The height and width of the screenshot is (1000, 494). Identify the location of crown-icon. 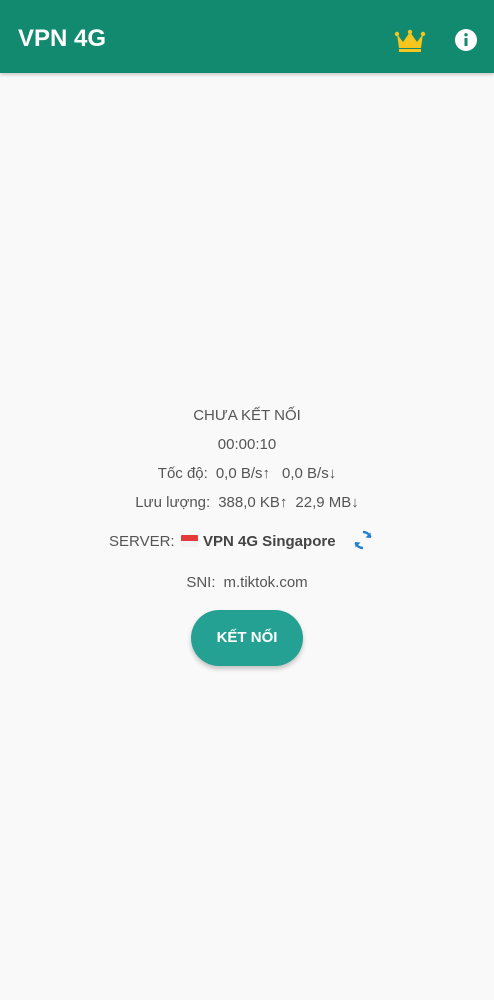
(410, 41).